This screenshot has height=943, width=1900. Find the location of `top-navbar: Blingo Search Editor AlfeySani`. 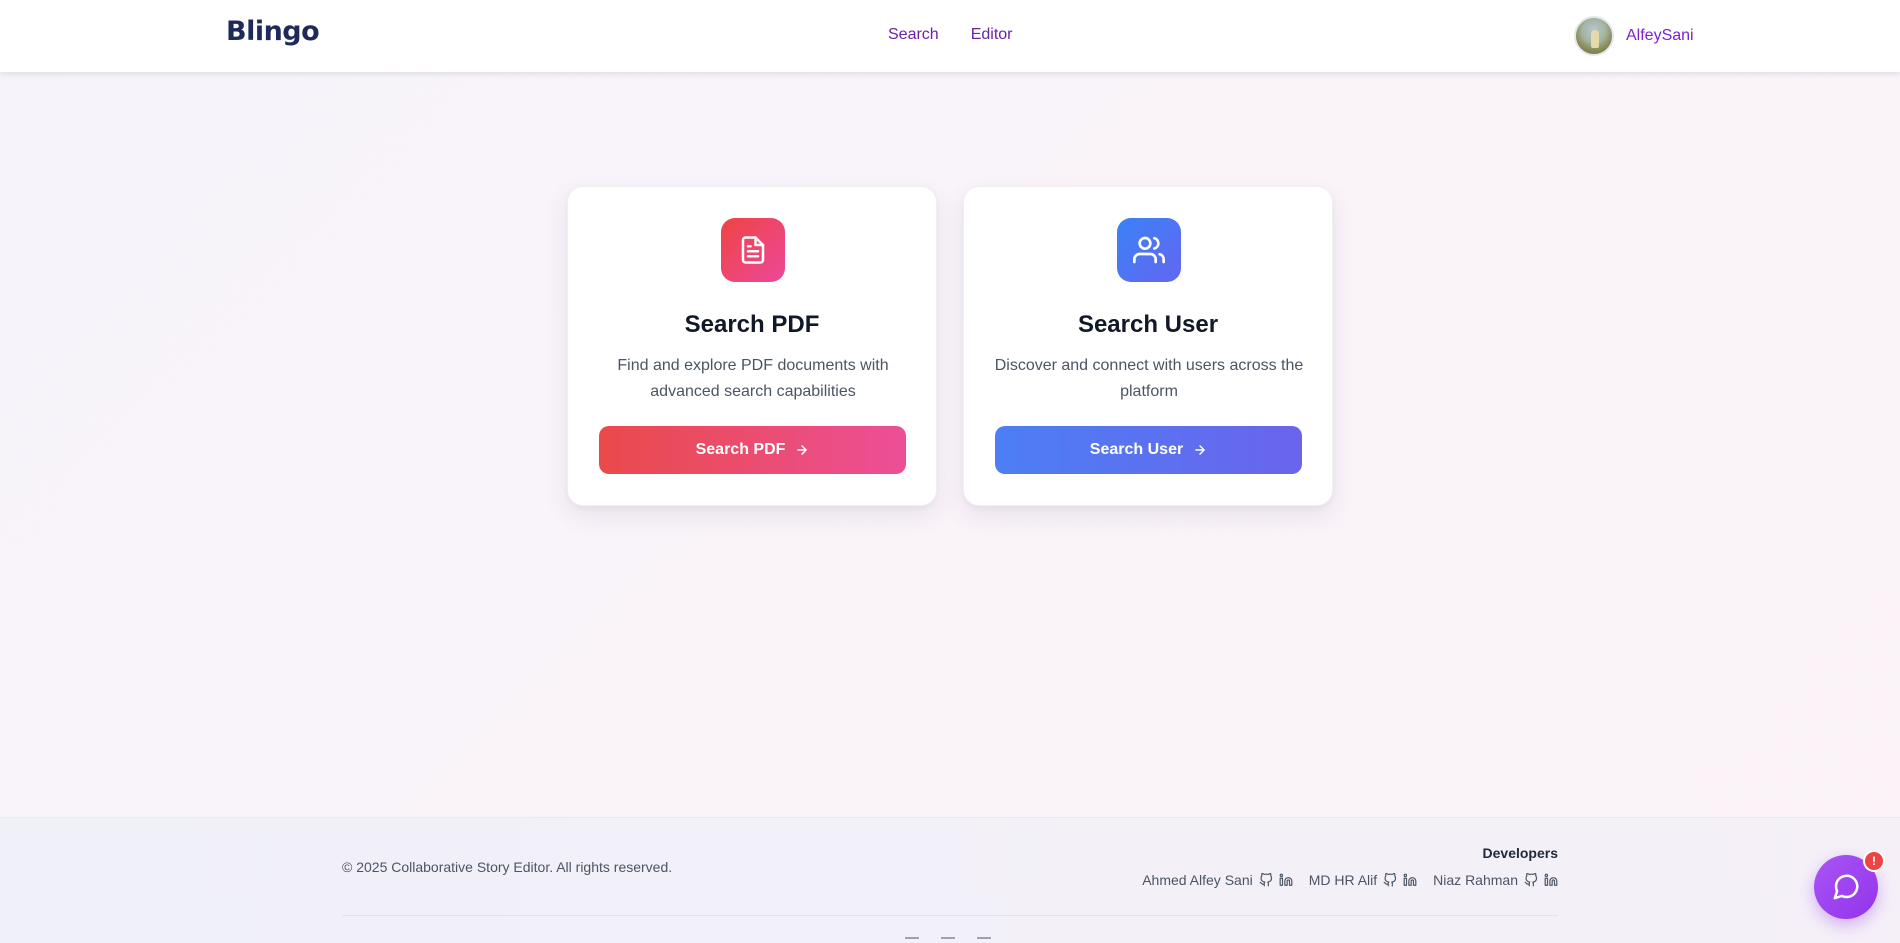

top-navbar: Blingo Search Editor AlfeySani is located at coordinates (950, 36).